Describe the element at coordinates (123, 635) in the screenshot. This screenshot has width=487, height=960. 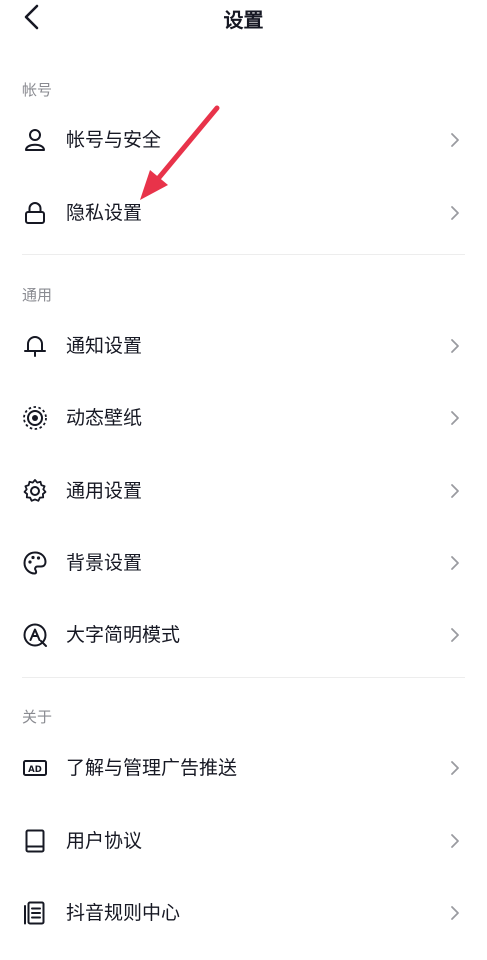
I see `settings-item-label: 大字简明模式` at that location.